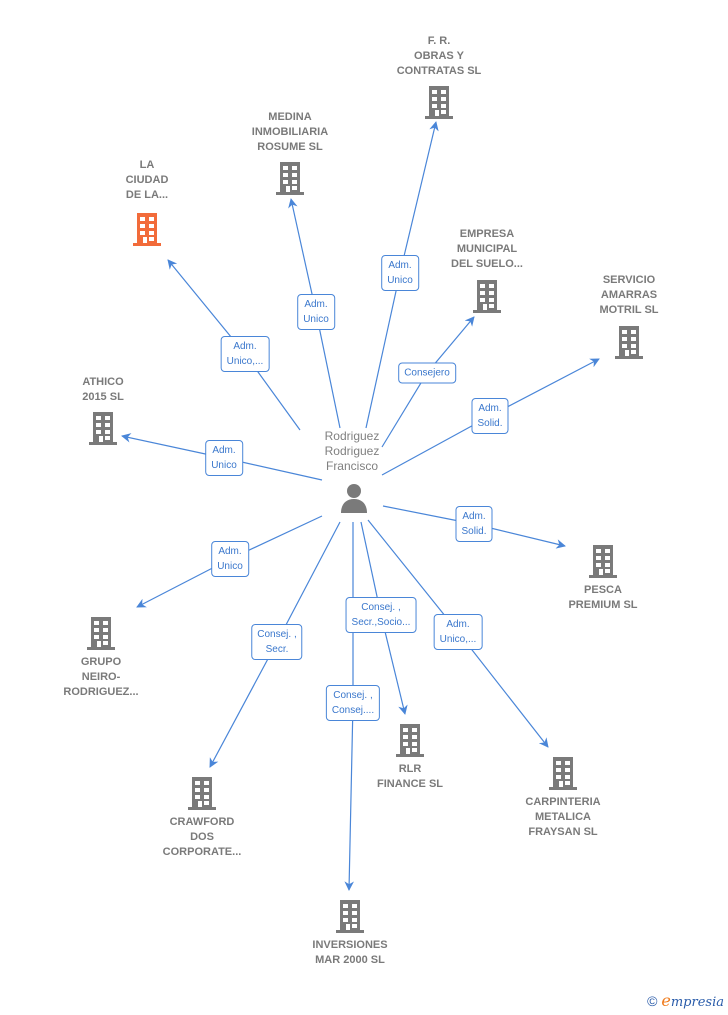 This screenshot has height=1015, width=728. Describe the element at coordinates (427, 373) in the screenshot. I see `relation-label-empresa-municipal: Consejero` at that location.